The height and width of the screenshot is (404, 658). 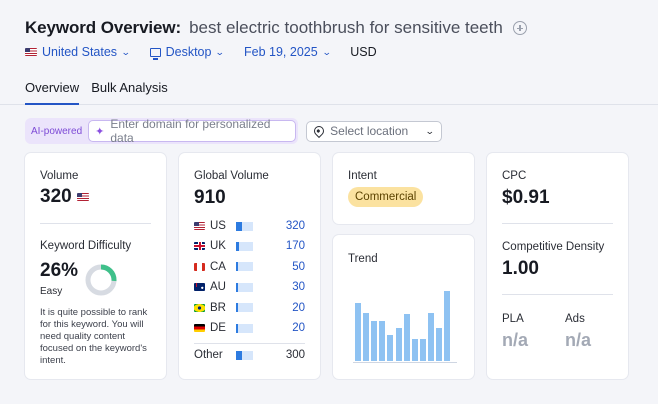 I want to click on trend-chart, so click(x=405, y=326).